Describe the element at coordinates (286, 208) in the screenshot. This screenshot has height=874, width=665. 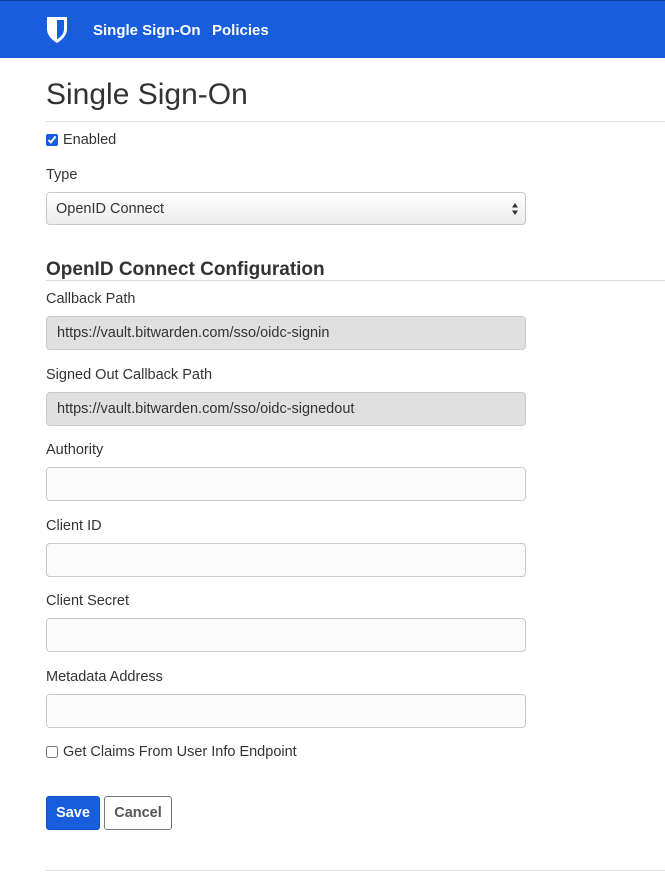
I see `type-select: OpenID Connect` at that location.